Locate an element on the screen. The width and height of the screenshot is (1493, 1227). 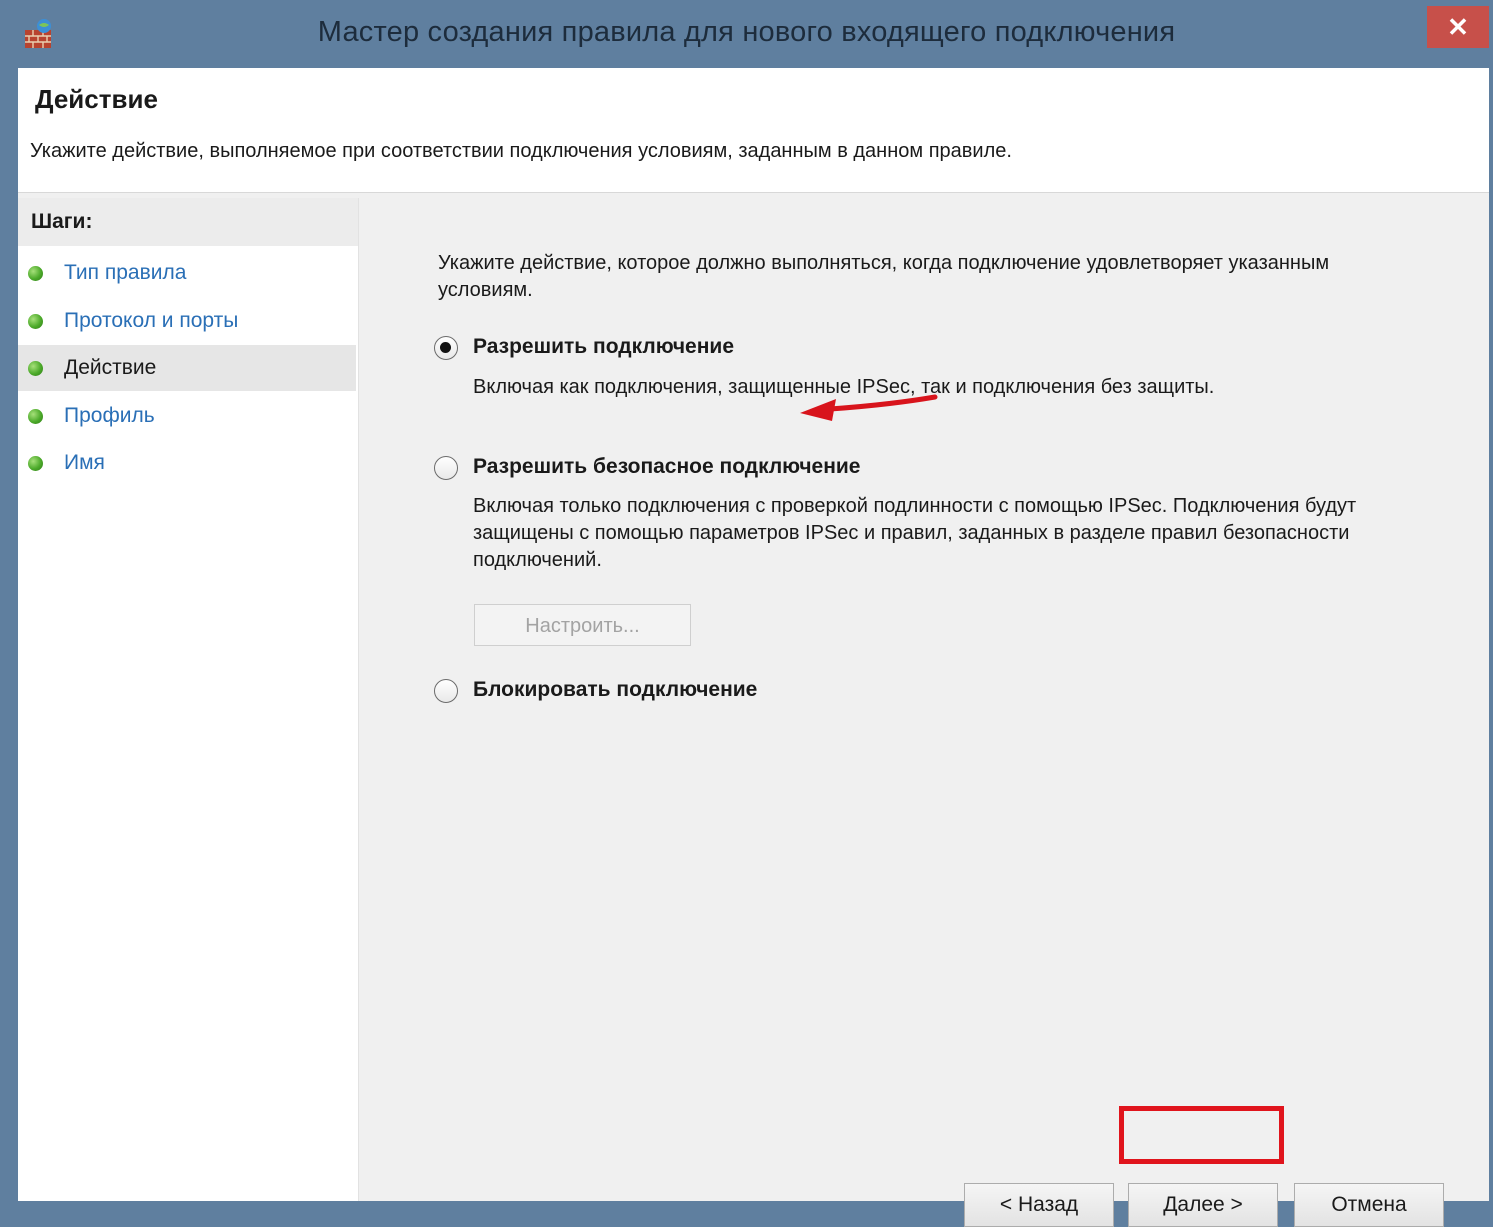
page-title: Действие is located at coordinates (96, 99).